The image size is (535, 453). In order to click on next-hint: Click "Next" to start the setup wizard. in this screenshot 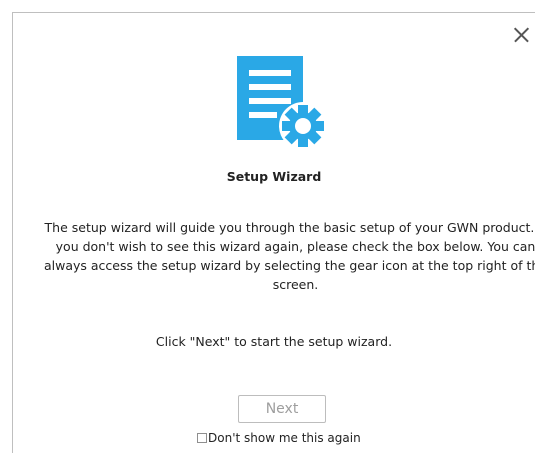, I will do `click(274, 341)`.